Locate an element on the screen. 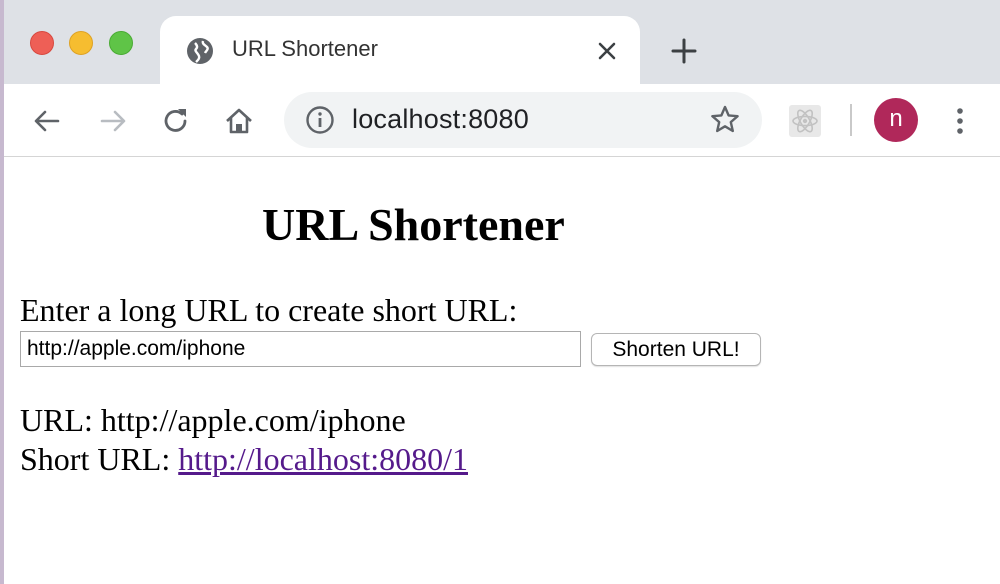 Image resolution: width=1000 pixels, height=584 pixels. result-short-url-line: Short URL: http://localhost:8080/1 is located at coordinates (244, 459).